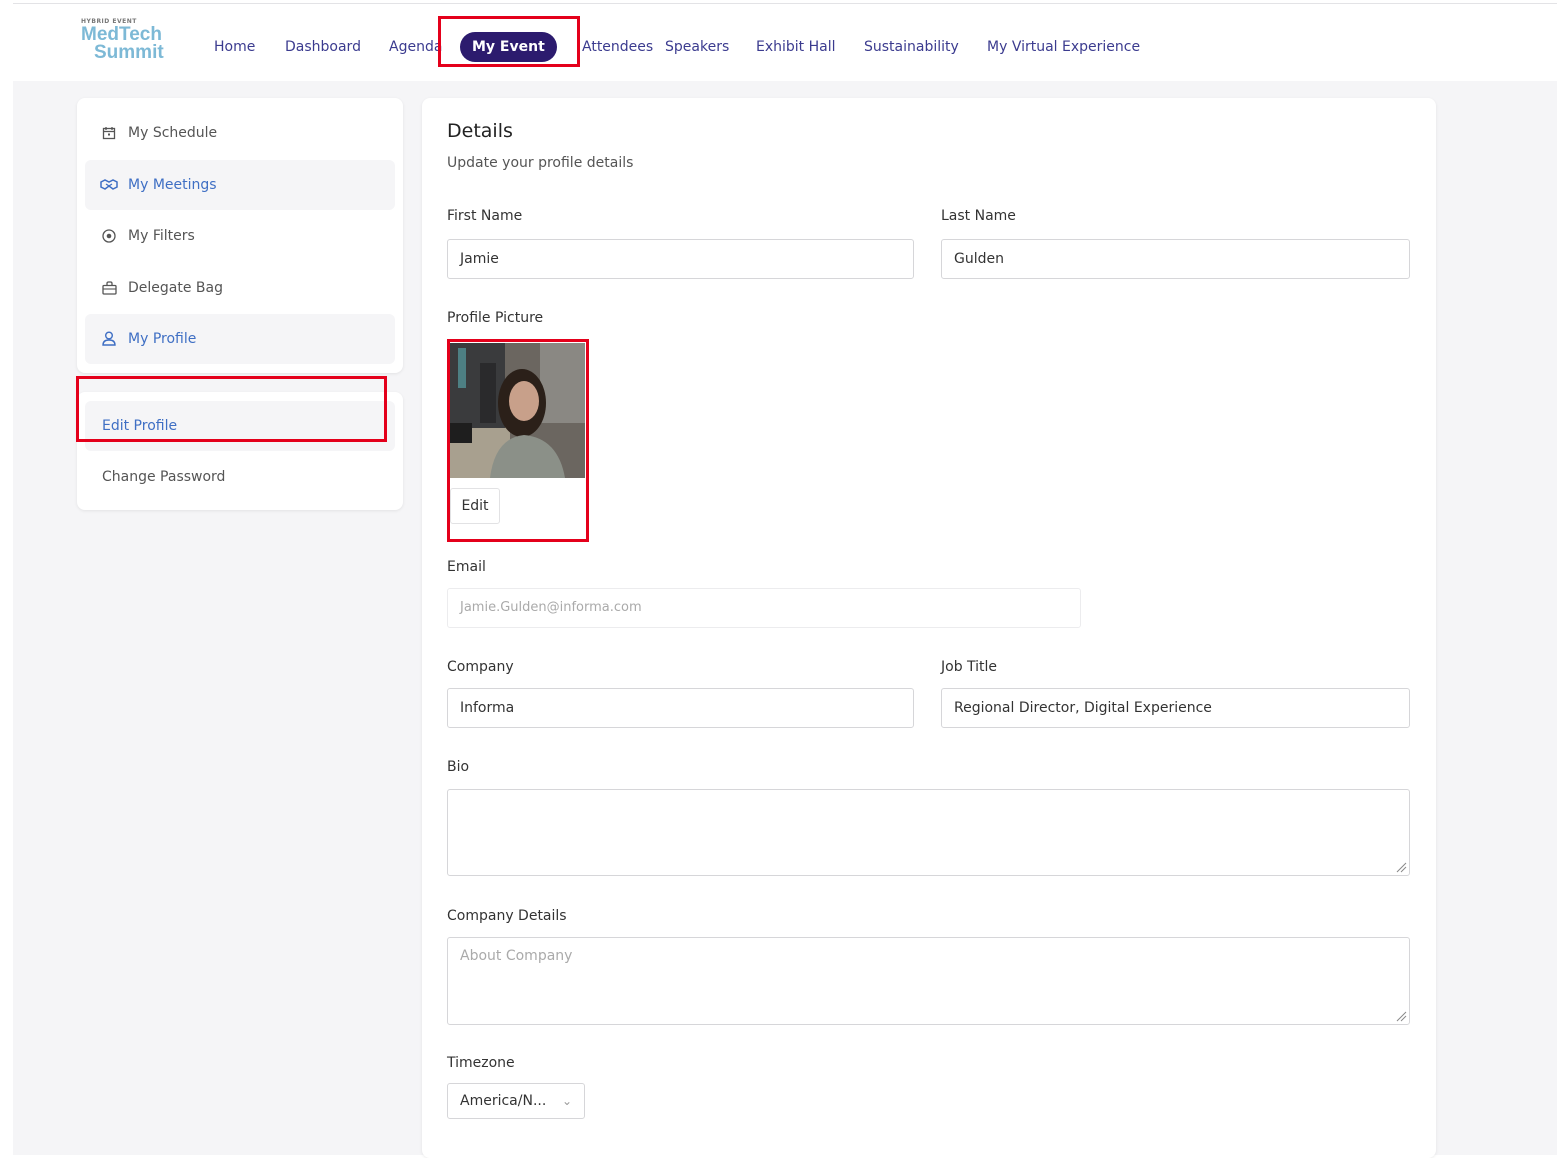  Describe the element at coordinates (540, 163) in the screenshot. I see `page-subtitle: Update your profile details` at that location.